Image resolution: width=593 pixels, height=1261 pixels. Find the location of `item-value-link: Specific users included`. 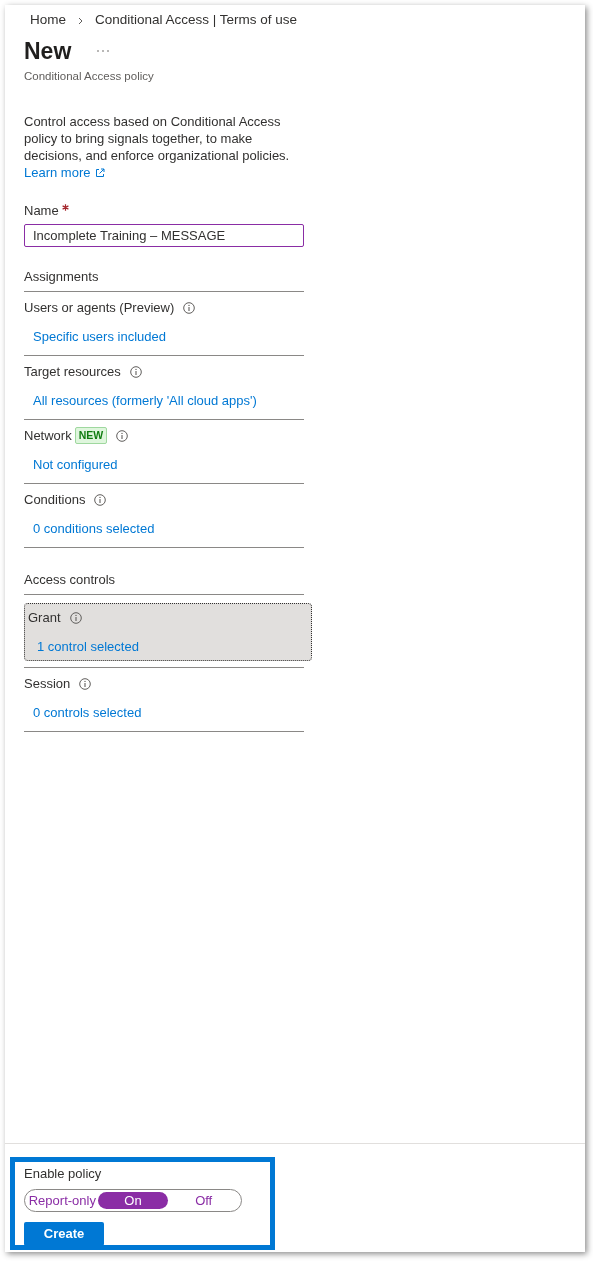

item-value-link: Specific users included is located at coordinates (99, 336).